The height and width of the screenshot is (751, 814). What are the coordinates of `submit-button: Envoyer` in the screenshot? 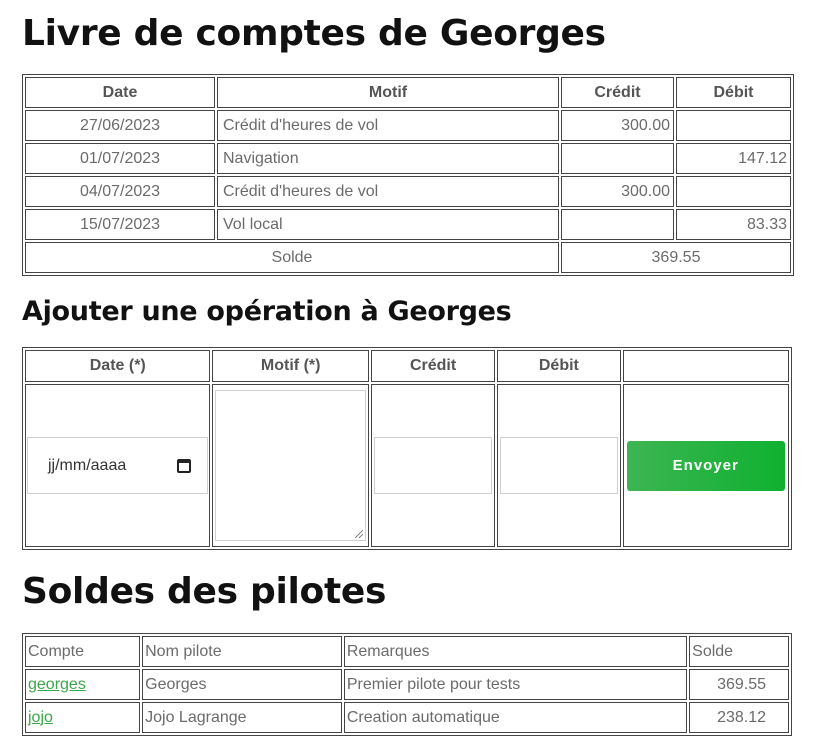 It's located at (705, 465).